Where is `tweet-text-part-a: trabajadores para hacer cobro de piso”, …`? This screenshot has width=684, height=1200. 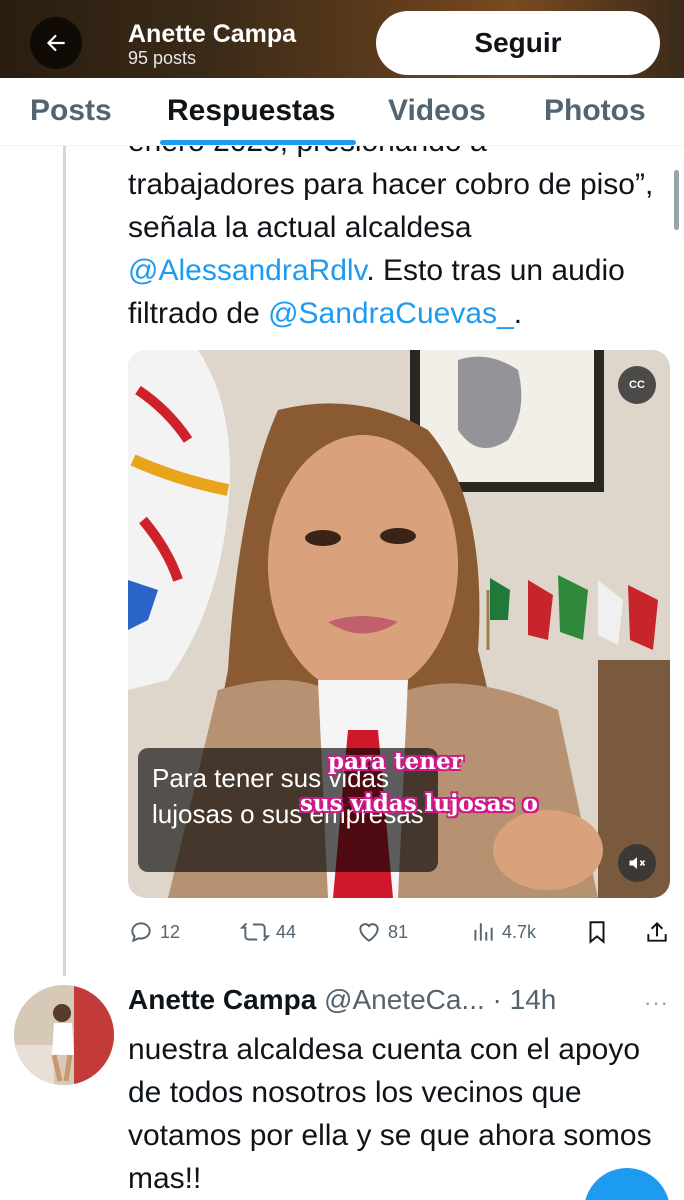
tweet-text-part-a: trabajadores para hacer cobro de piso”, … is located at coordinates (391, 206).